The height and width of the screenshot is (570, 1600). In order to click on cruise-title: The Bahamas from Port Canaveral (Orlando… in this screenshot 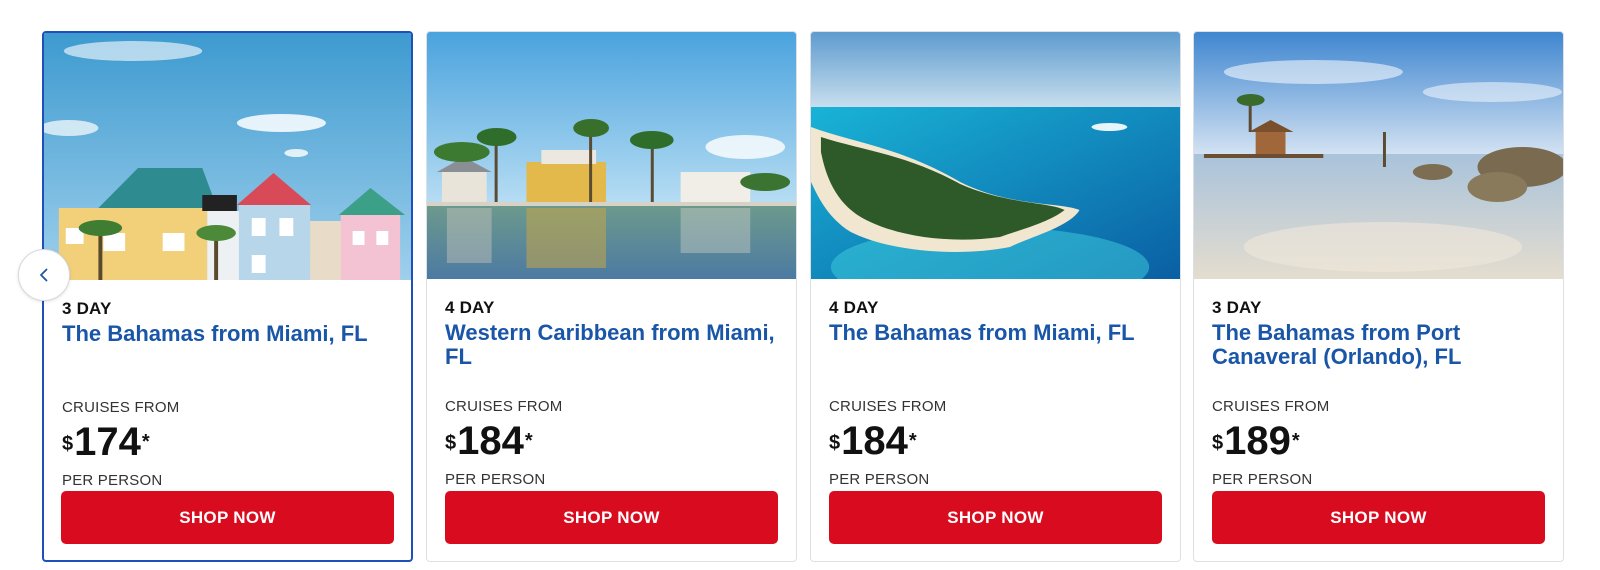, I will do `click(1378, 345)`.